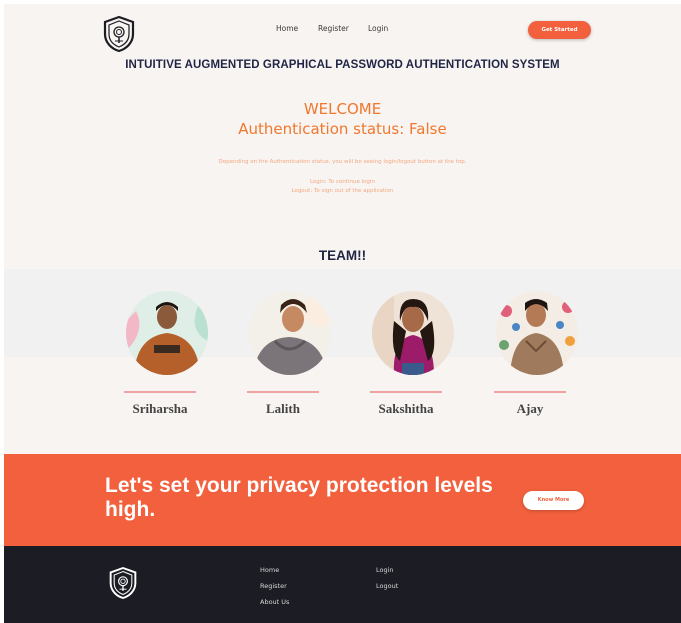  Describe the element at coordinates (342, 191) in the screenshot. I see `logout-hint: Logout: To sign out of the application` at that location.